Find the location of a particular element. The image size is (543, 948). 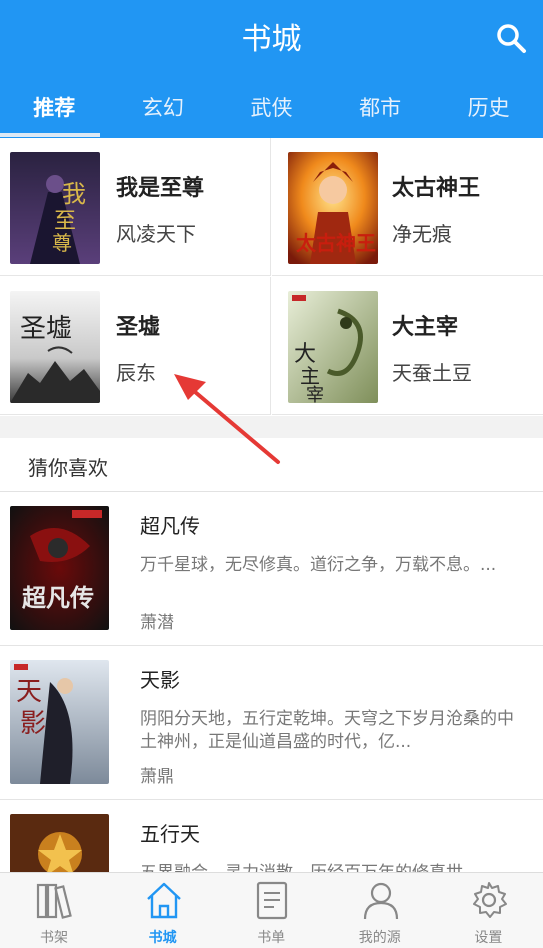

nav-bookshelf: 书架 is located at coordinates (54, 910).